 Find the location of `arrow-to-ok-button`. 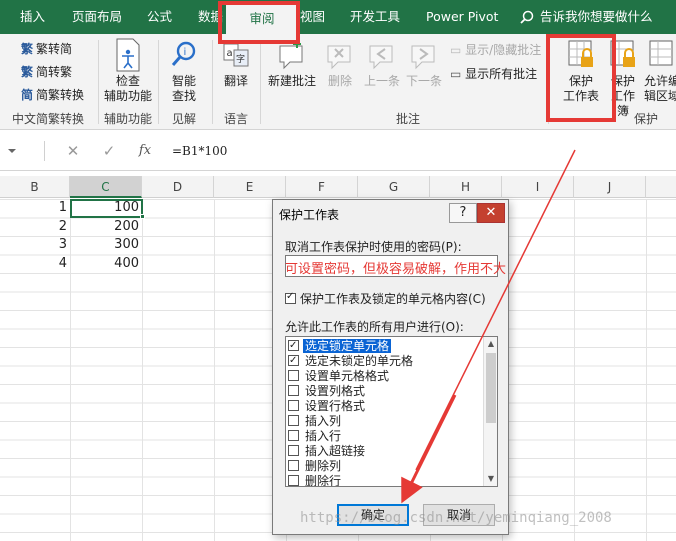

arrow-to-ok-button is located at coordinates (429, 449).